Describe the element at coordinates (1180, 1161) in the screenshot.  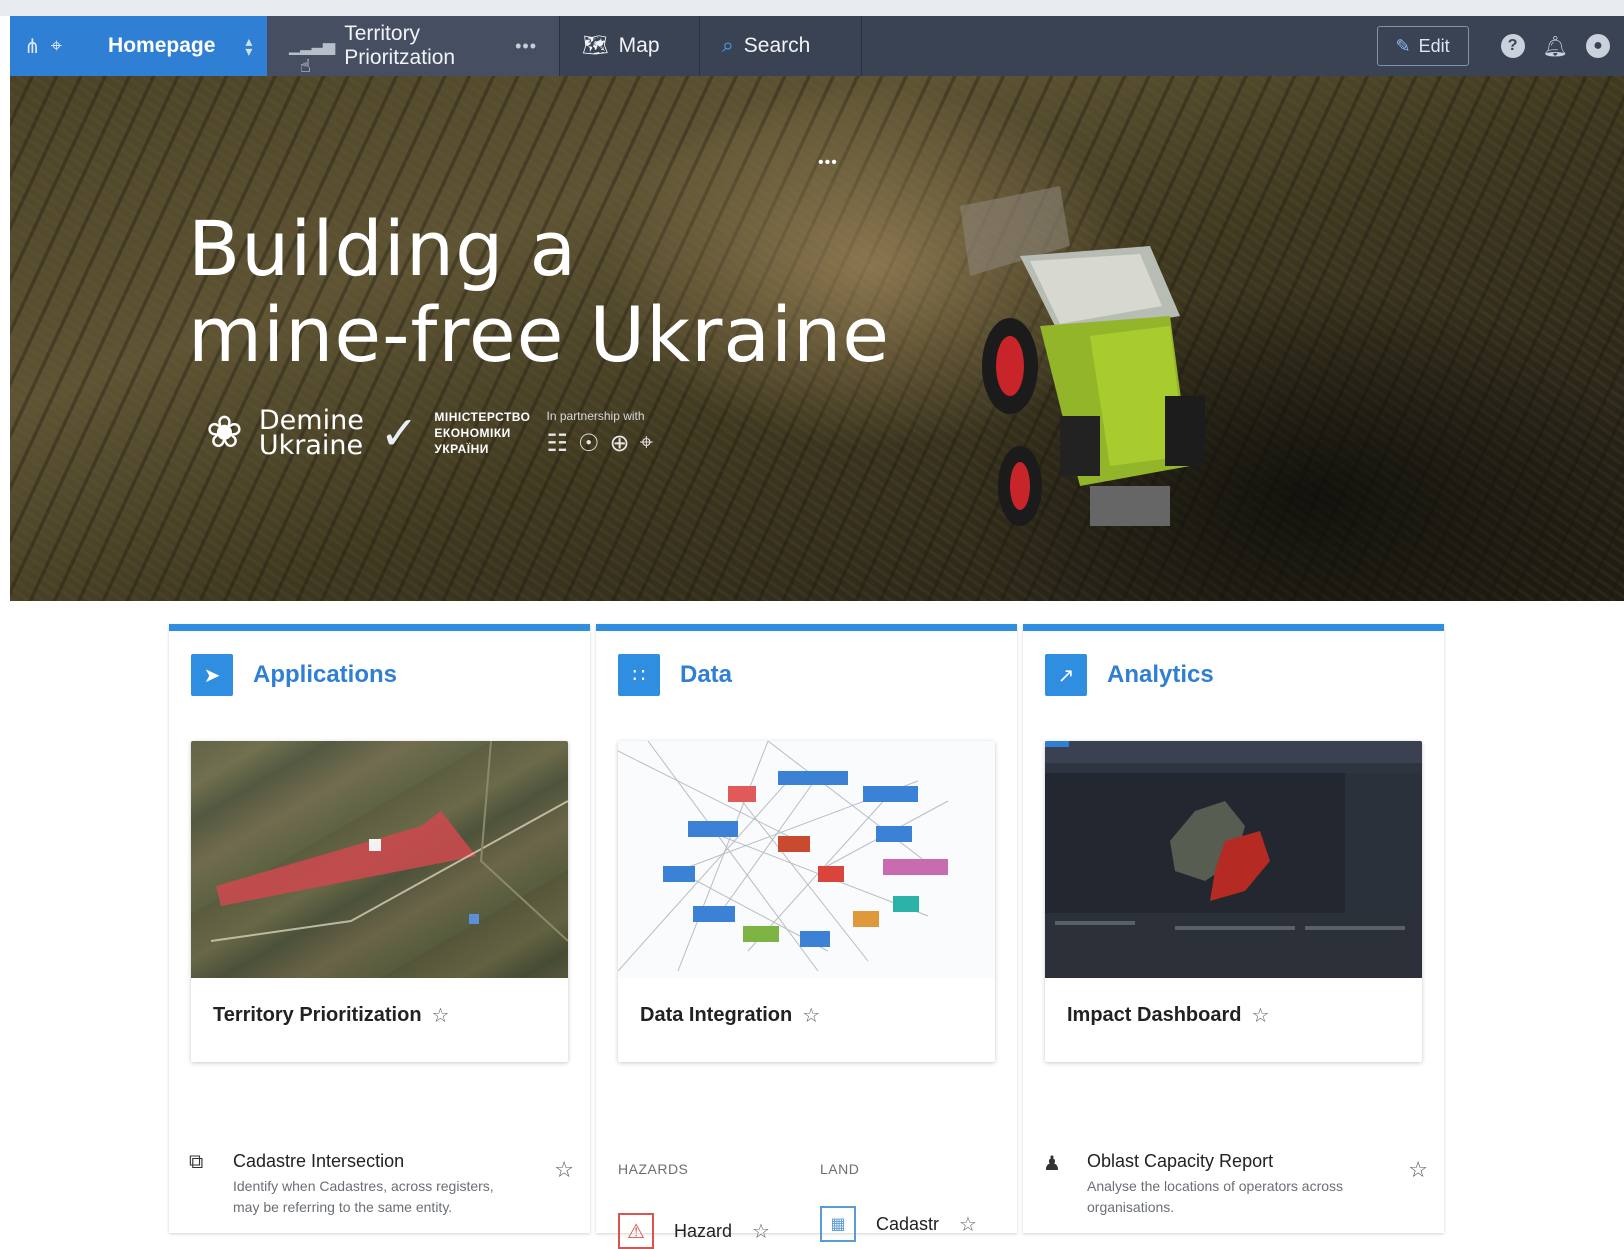
I see `oblast-capacity-title: Oblast Capacity Report` at that location.